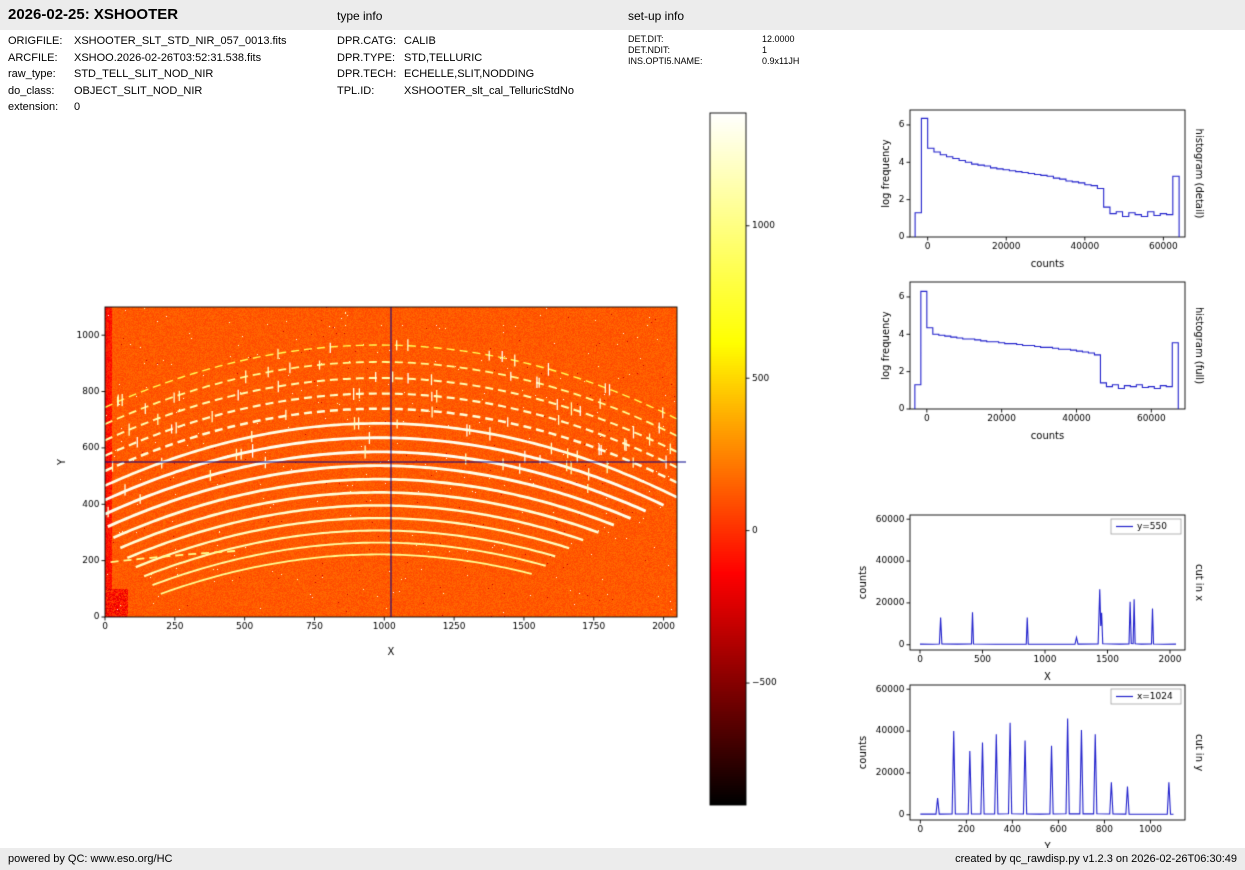 This screenshot has width=1245, height=870. I want to click on meta-label: INS.OPTI5.NAME:, so click(665, 61).